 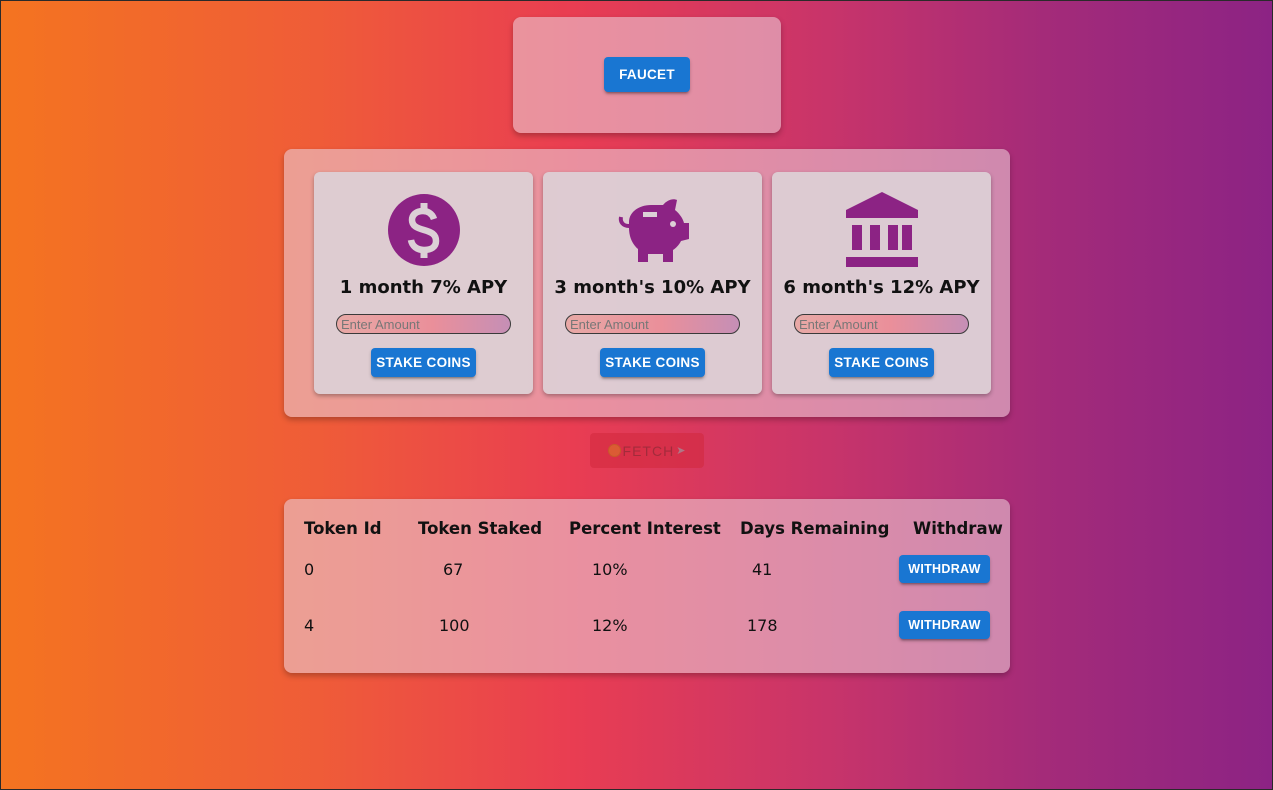 I want to click on cell-days-remaining: 41, so click(x=762, y=569).